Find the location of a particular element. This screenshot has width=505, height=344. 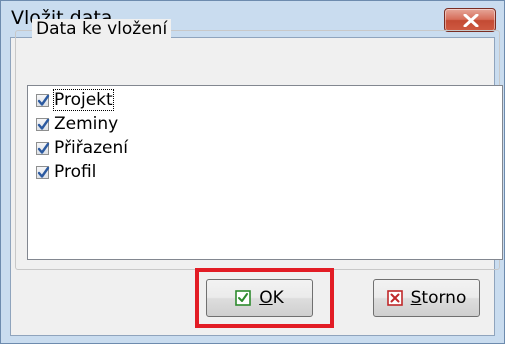

list-item-profil: Profil is located at coordinates (263, 172).